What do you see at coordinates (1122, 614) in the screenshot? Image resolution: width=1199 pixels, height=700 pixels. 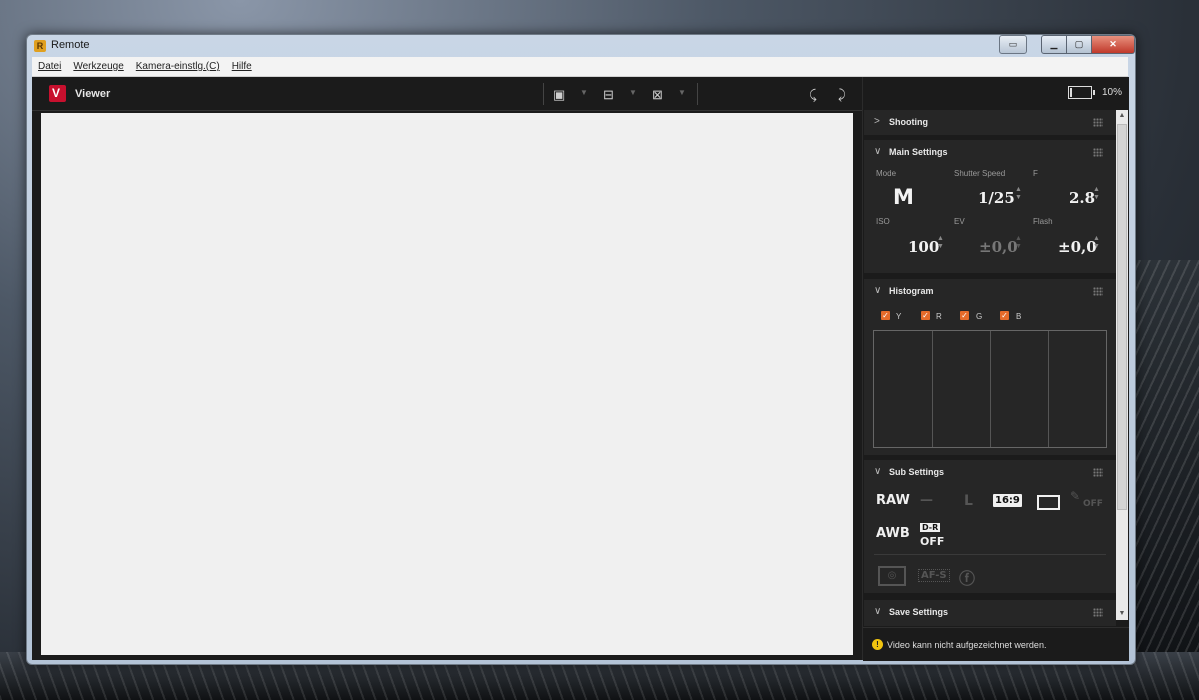 I see `scroll-down-icon: ▼` at bounding box center [1122, 614].